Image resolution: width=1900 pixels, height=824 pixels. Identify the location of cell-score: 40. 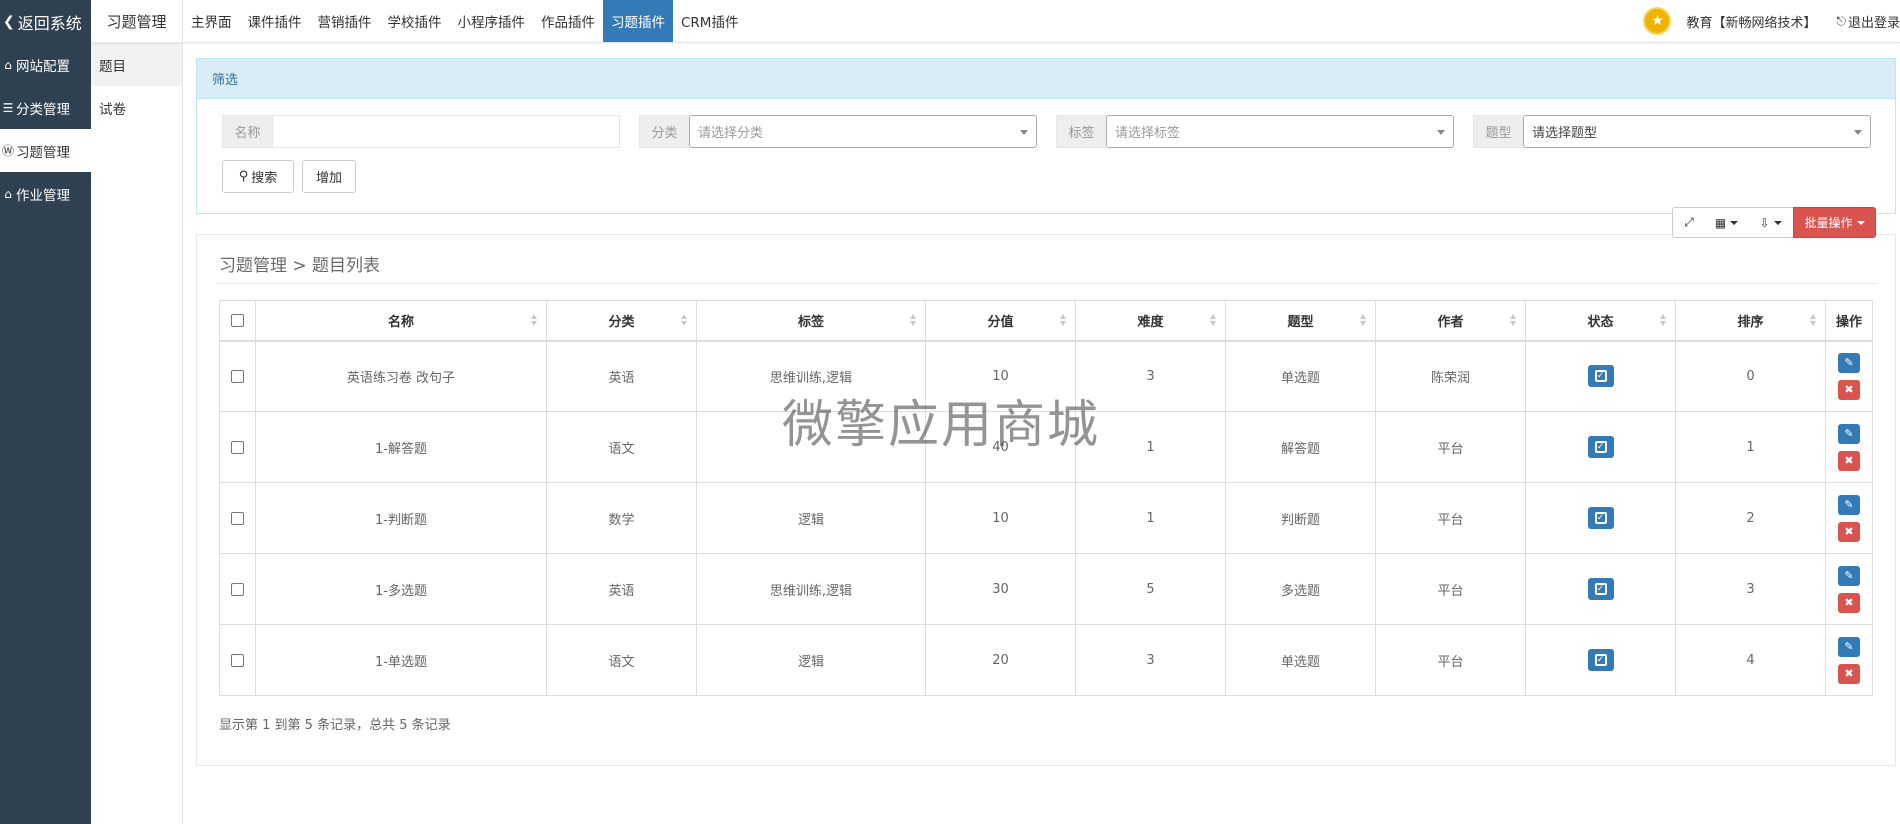
(1000, 447).